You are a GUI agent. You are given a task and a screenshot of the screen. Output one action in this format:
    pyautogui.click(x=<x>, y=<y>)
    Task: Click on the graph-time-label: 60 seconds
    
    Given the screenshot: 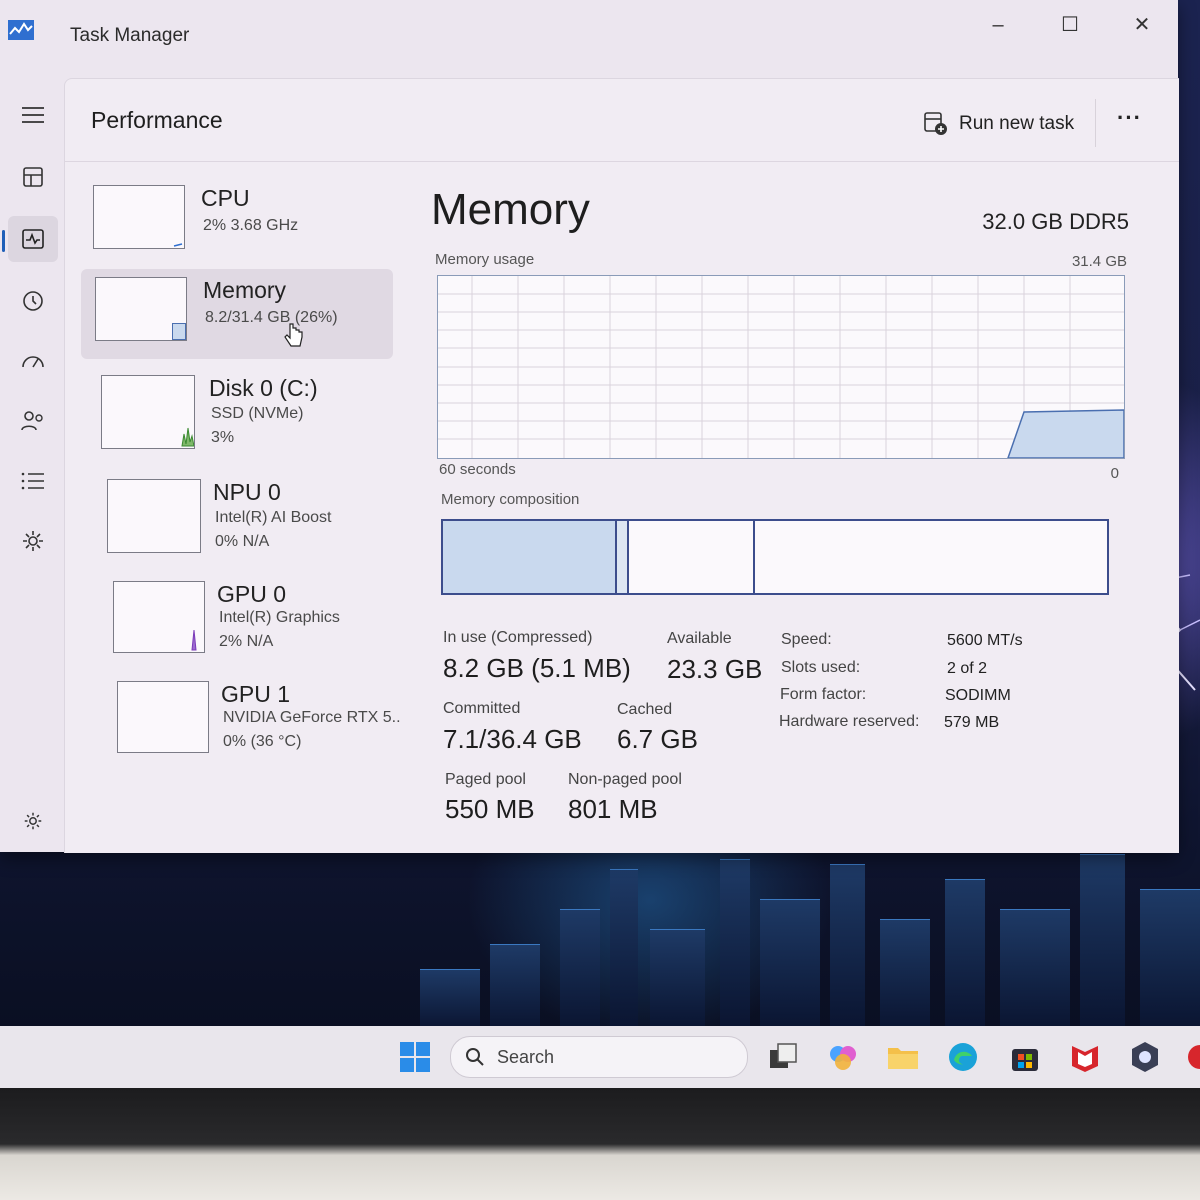 What is the action you would take?
    pyautogui.click(x=477, y=469)
    